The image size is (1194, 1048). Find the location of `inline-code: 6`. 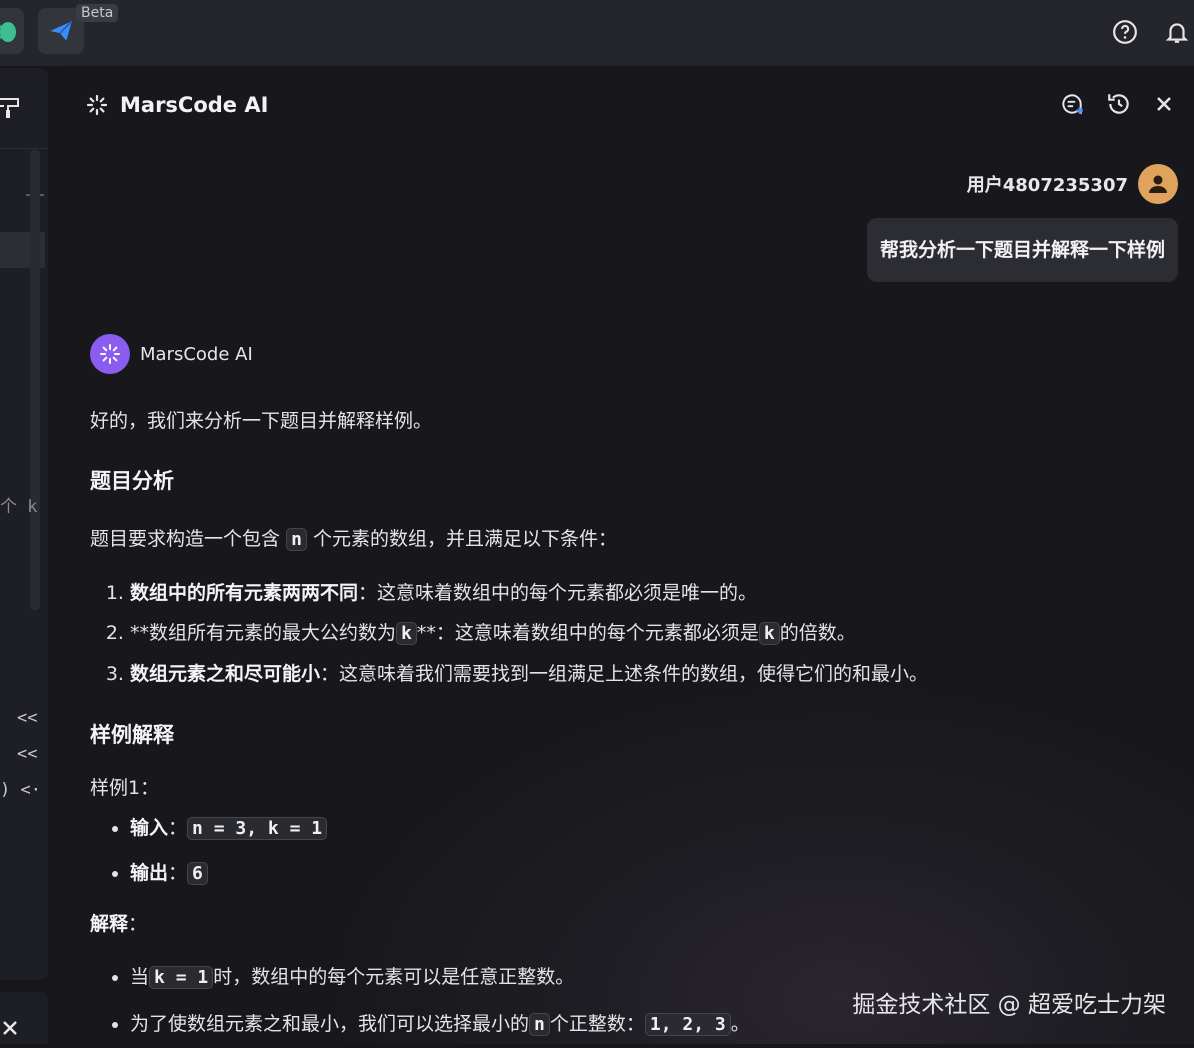

inline-code: 6 is located at coordinates (197, 873).